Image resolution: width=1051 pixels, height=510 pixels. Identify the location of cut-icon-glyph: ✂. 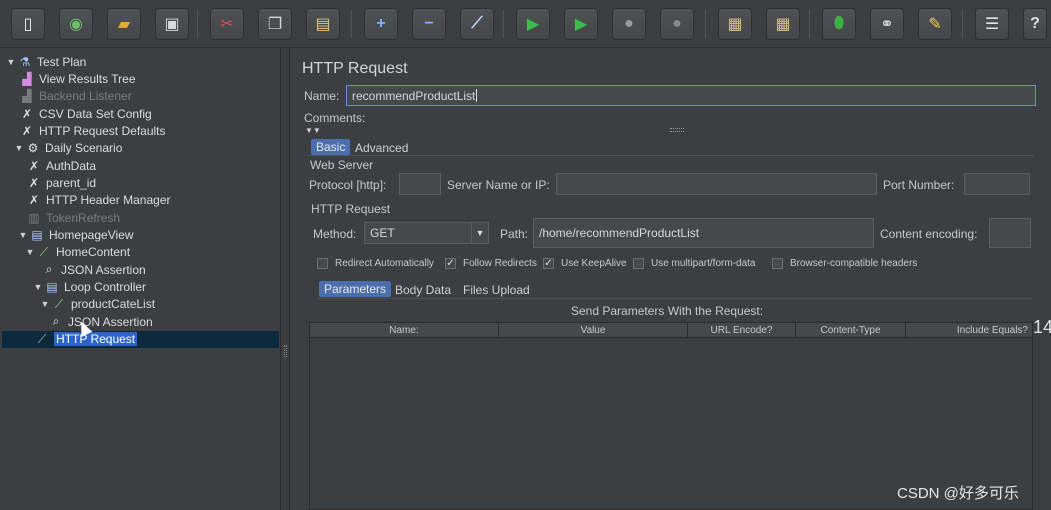
(227, 24).